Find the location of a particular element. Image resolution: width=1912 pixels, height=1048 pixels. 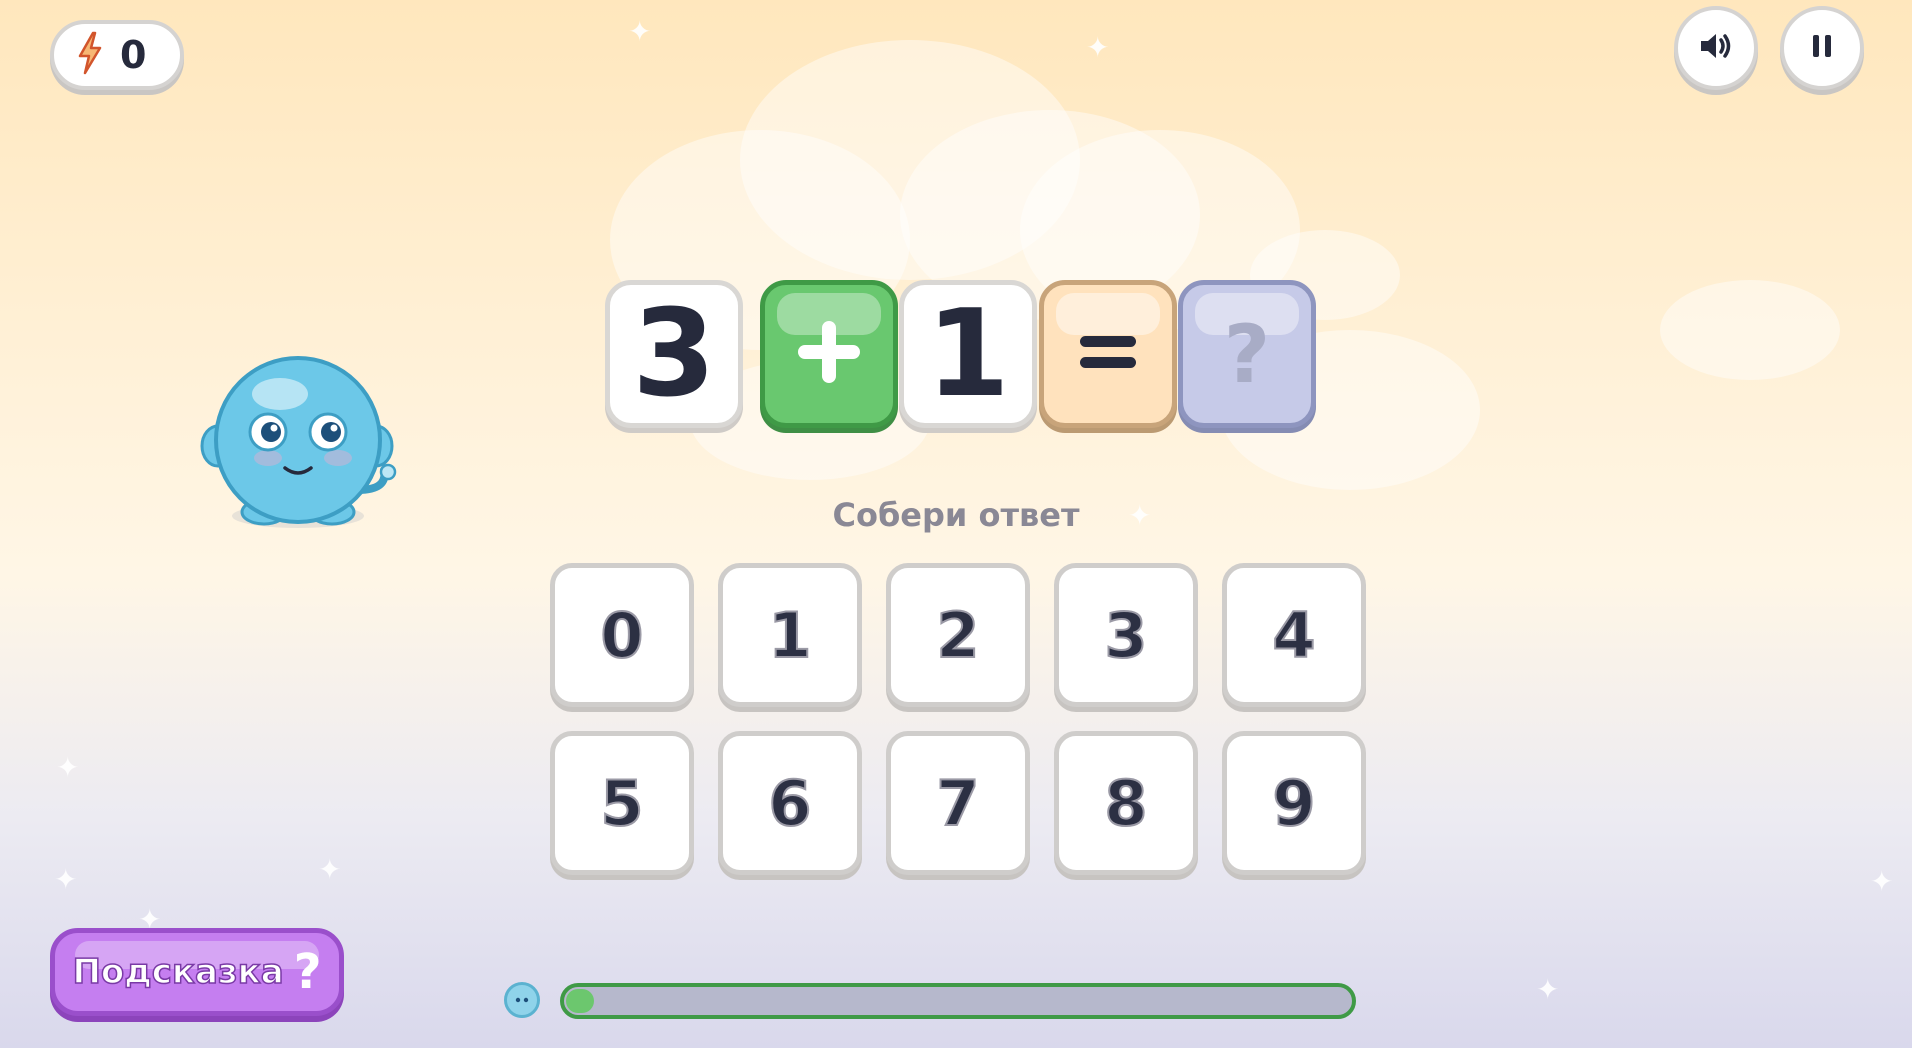

progress-fill is located at coordinates (580, 1001).